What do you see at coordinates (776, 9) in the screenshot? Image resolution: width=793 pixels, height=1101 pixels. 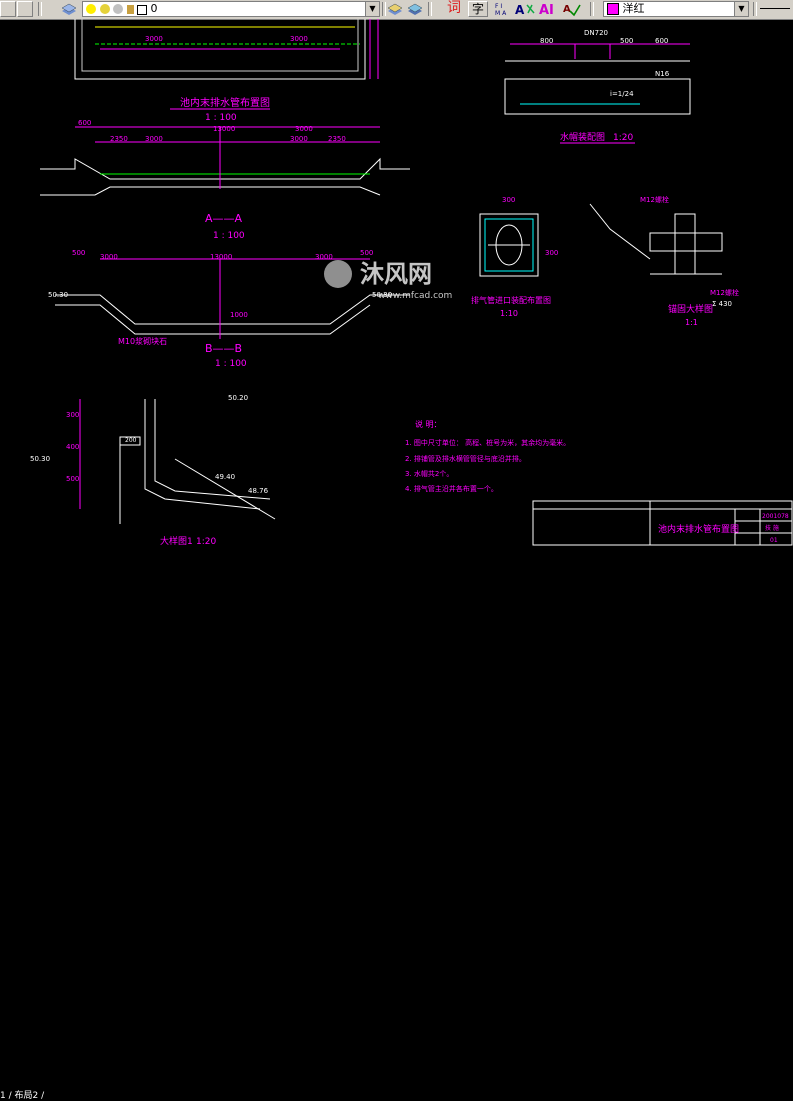 I see `linetype-preview` at bounding box center [776, 9].